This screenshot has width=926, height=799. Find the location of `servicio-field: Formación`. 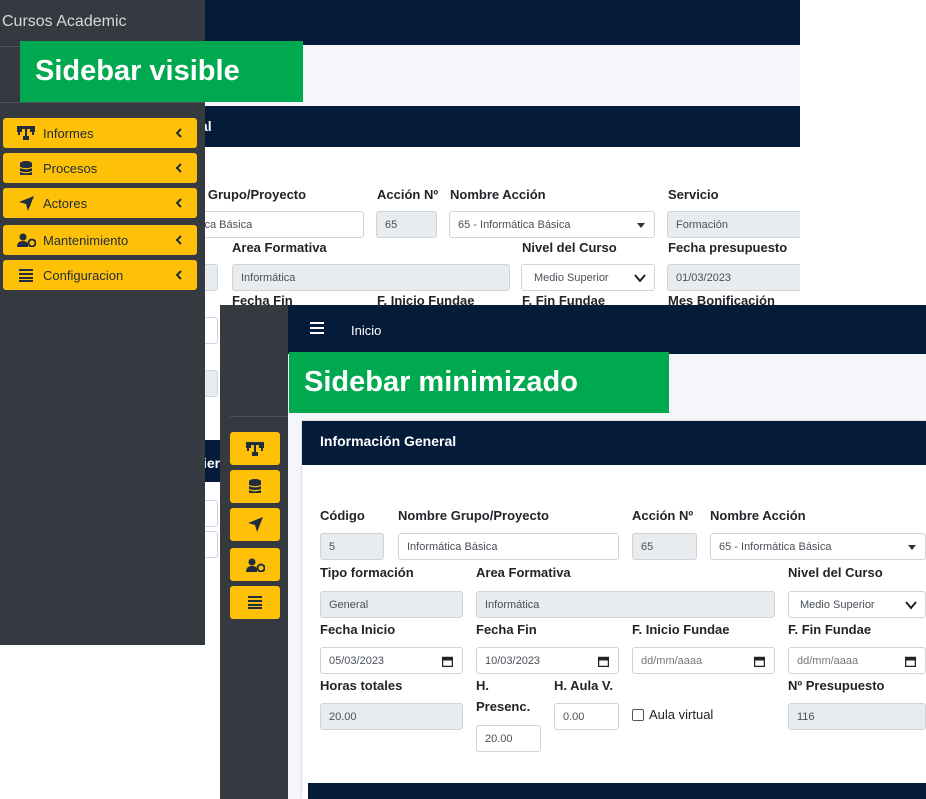

servicio-field: Formación is located at coordinates (733, 224).